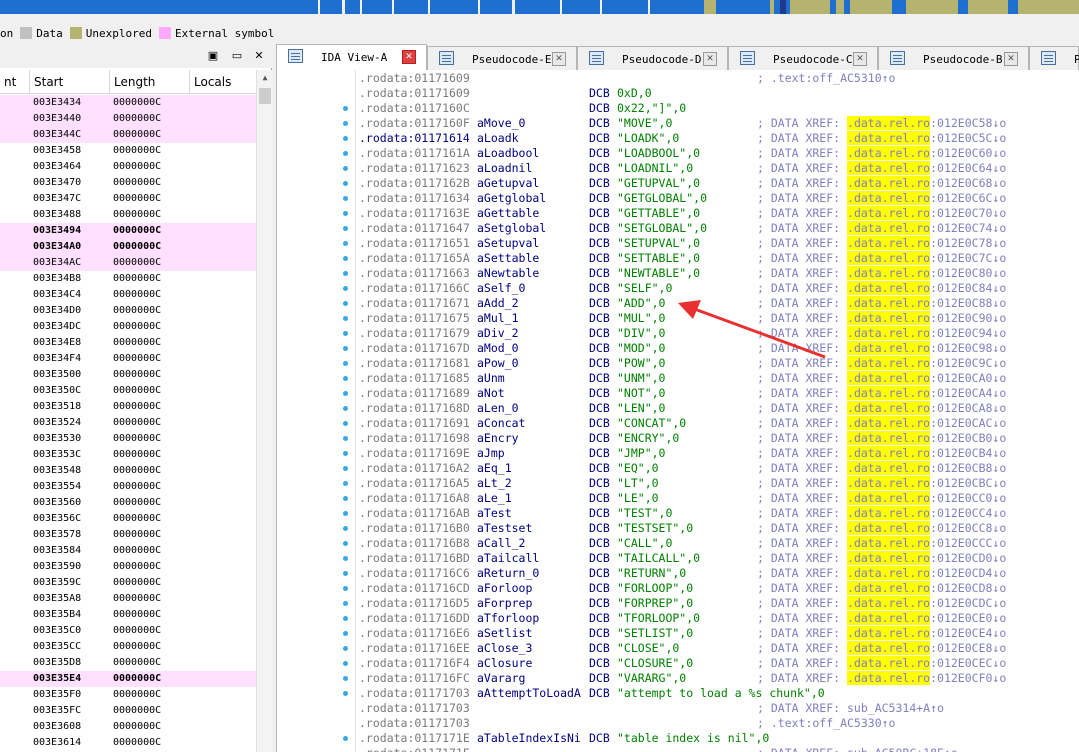 This screenshot has width=1079, height=752. I want to click on table-row: 003E3458 0000000C, so click(128, 151).